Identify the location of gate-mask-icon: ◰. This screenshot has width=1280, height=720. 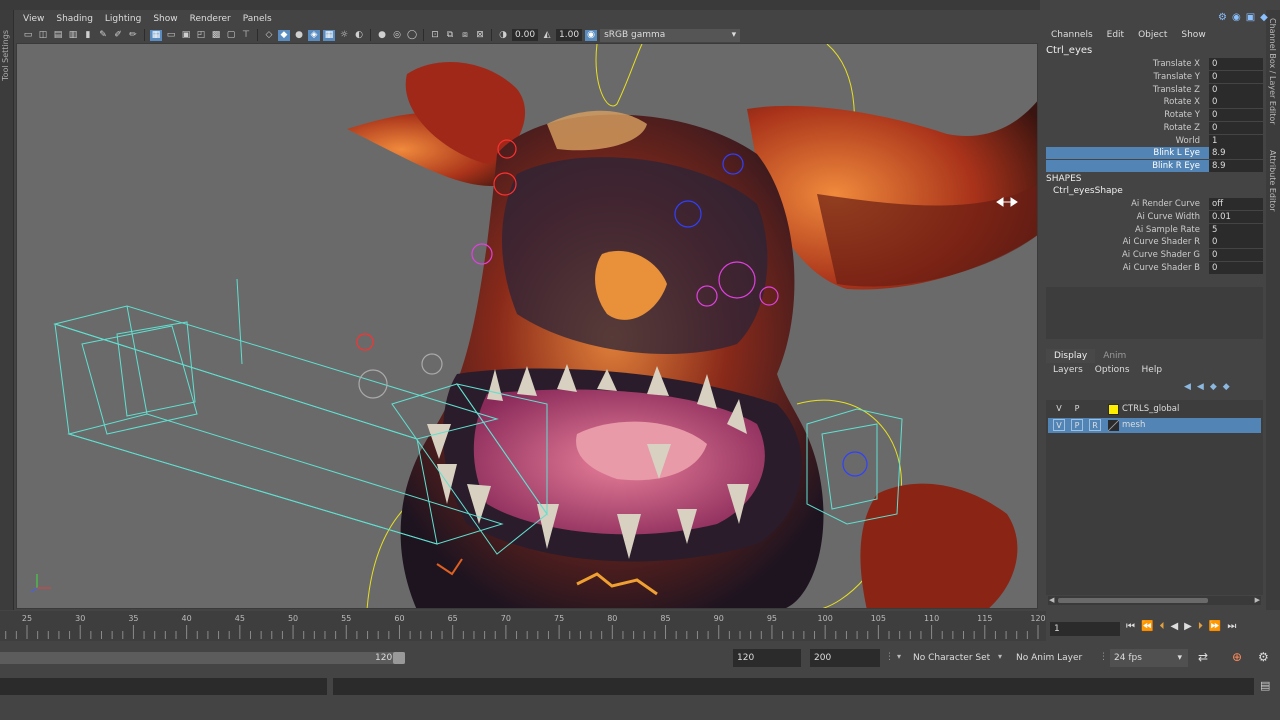
(201, 35).